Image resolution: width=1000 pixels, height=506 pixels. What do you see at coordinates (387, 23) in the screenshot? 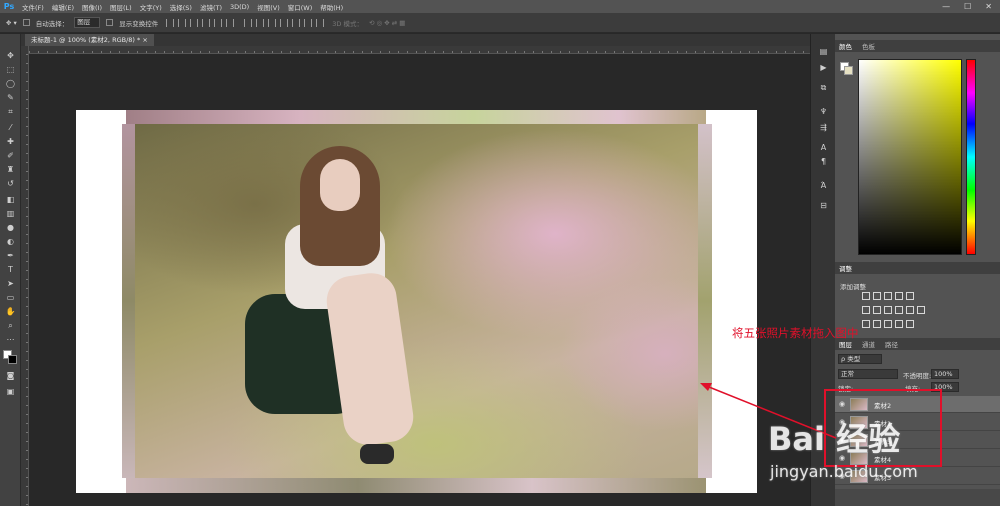
I see `3d-mode-icons: ⟲ ◎ ✥ ⇄ ▦` at bounding box center [387, 23].